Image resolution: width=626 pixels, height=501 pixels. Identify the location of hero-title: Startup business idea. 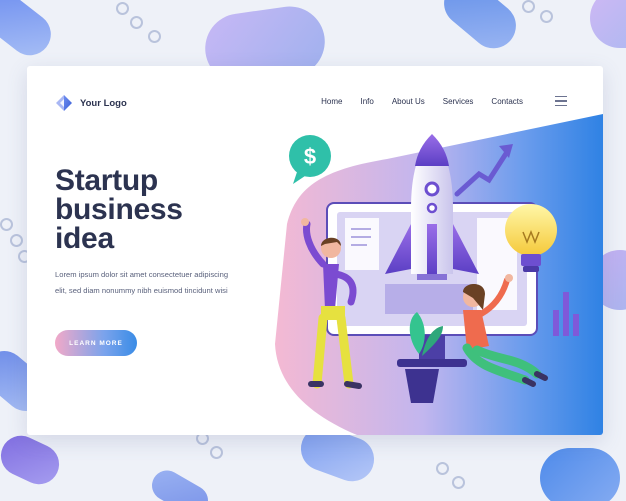
(119, 209).